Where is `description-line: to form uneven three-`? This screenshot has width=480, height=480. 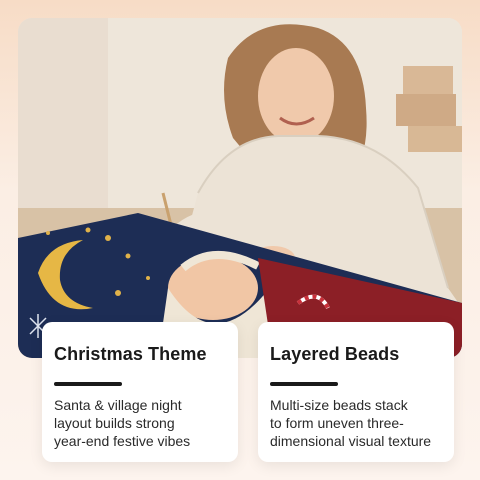 description-line: to form uneven three- is located at coordinates (337, 423).